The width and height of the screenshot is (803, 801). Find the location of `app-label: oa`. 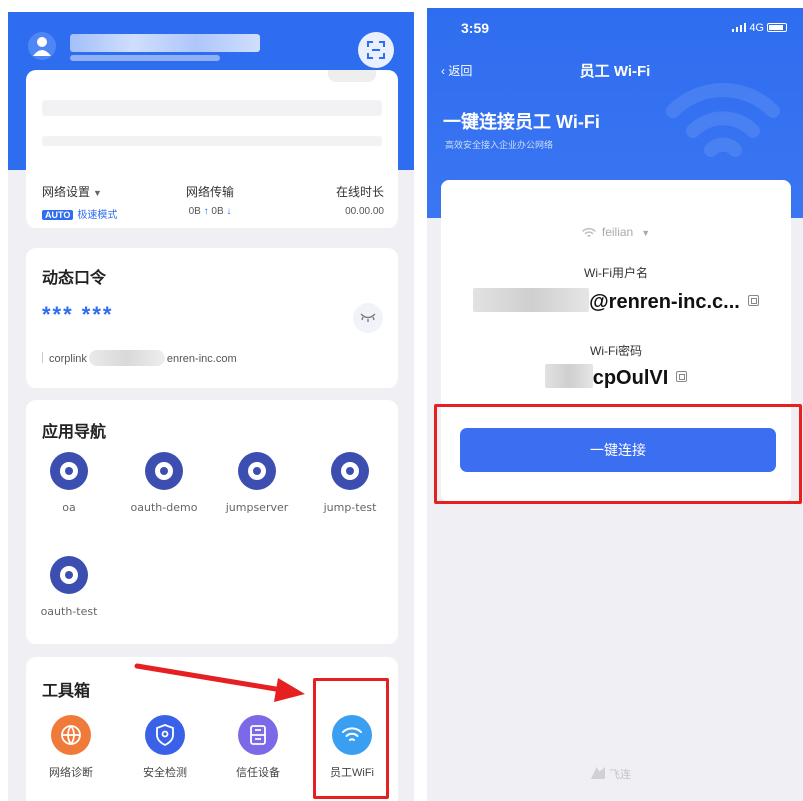

app-label: oa is located at coordinates (69, 507).